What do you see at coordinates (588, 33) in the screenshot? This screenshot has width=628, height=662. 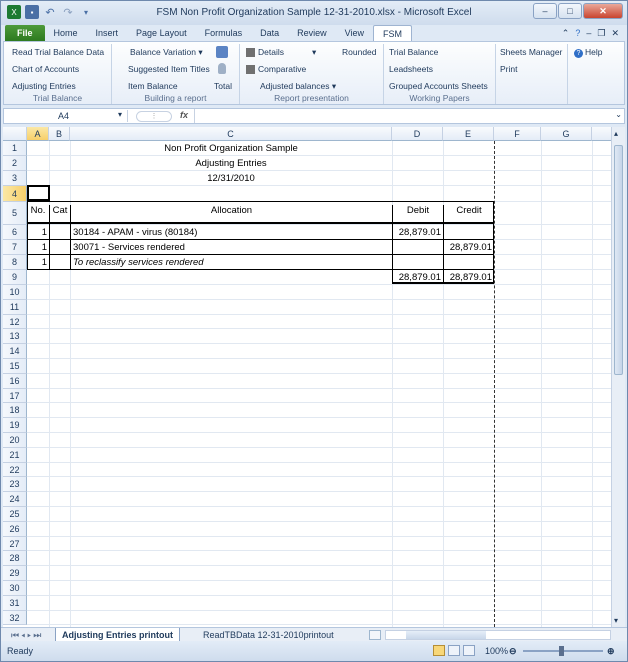 I see `workbook-minimize-icon: –` at bounding box center [588, 33].